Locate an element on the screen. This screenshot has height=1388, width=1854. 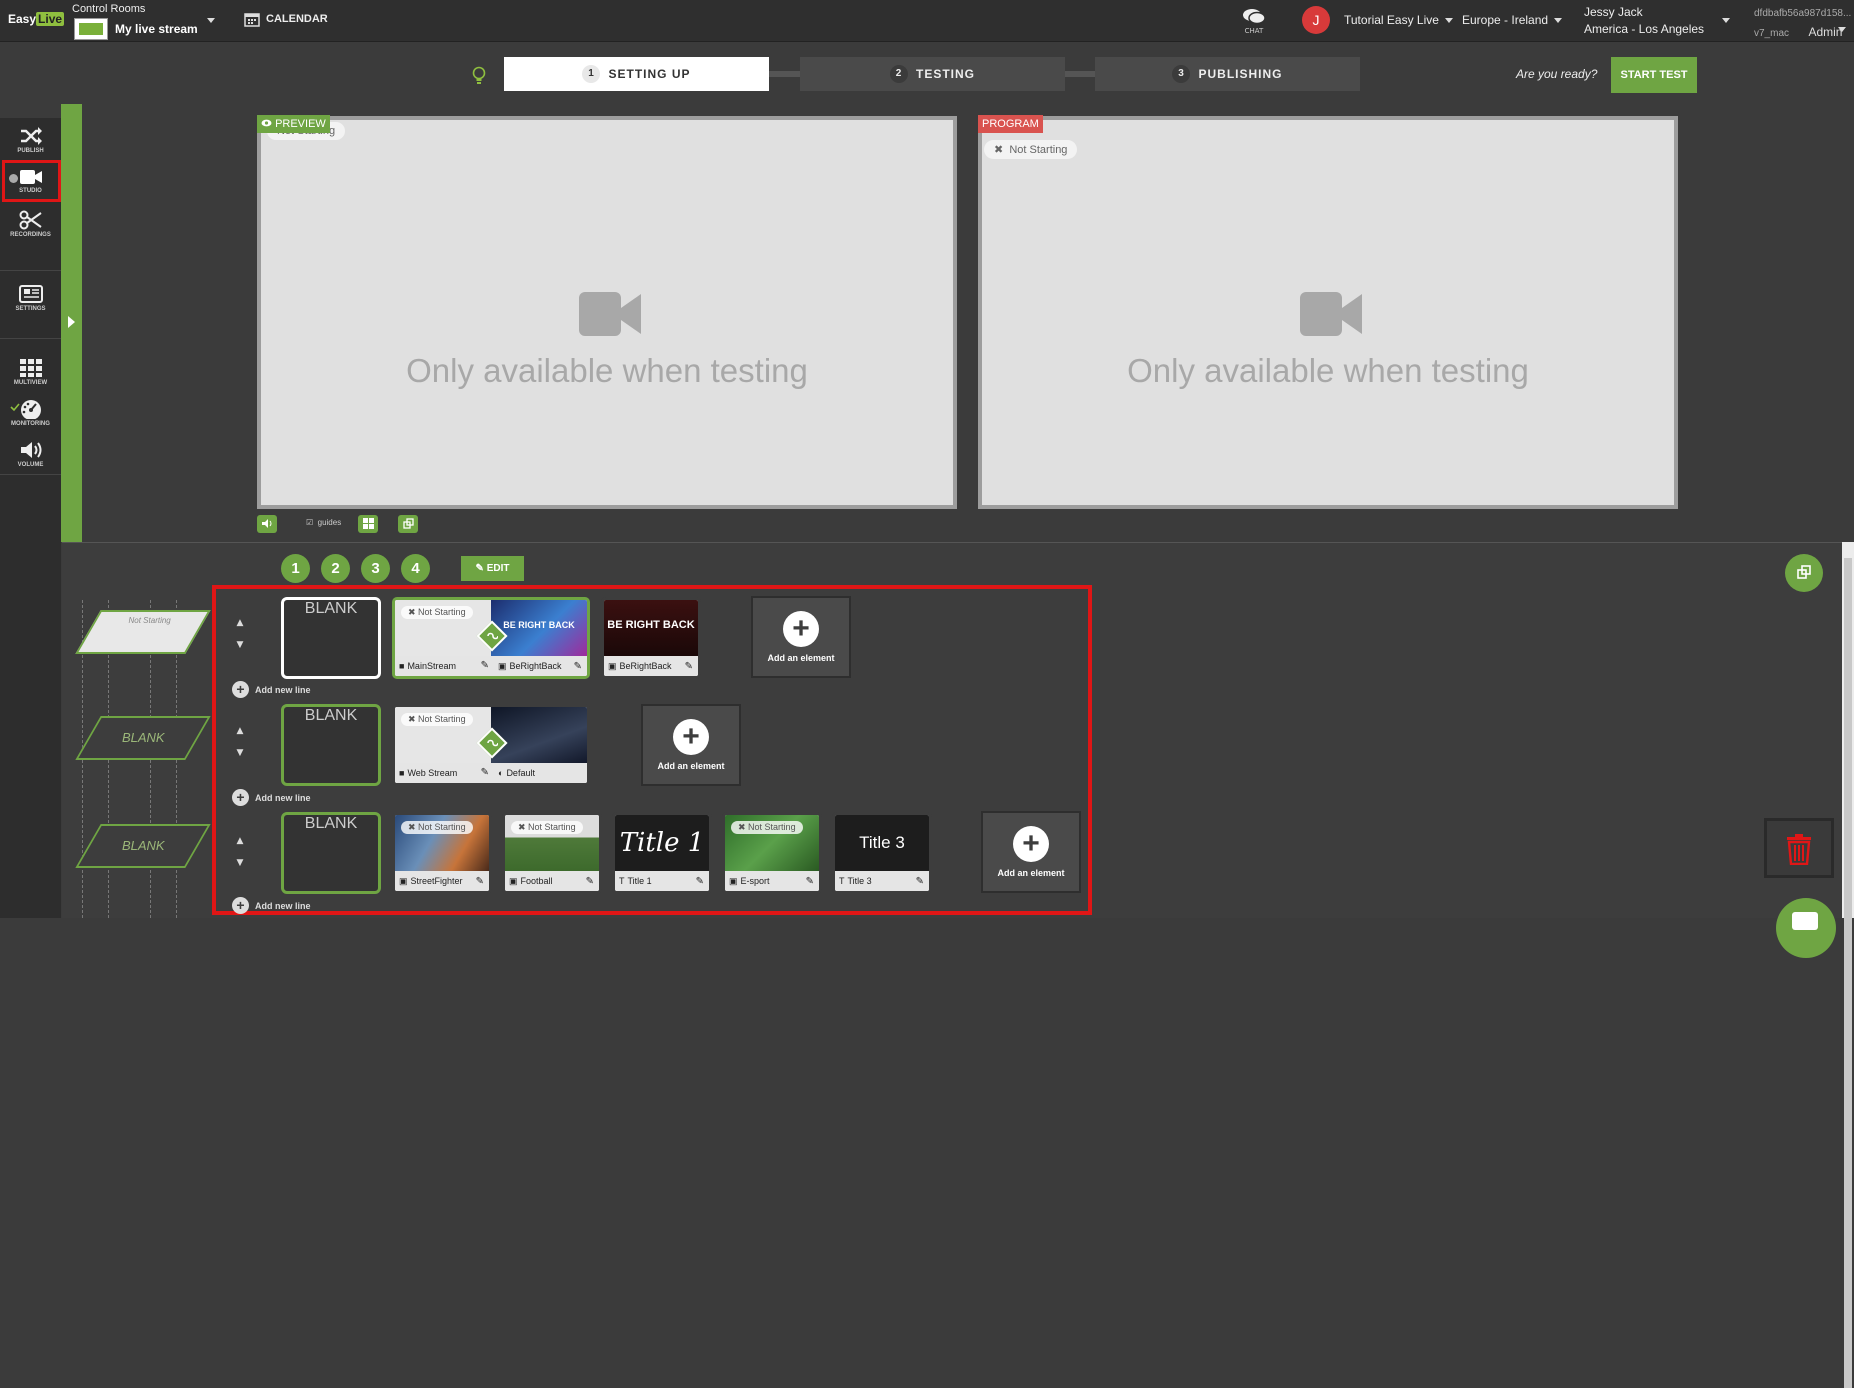
tile-footer: ▣ Football ✎ is located at coordinates (552, 881).